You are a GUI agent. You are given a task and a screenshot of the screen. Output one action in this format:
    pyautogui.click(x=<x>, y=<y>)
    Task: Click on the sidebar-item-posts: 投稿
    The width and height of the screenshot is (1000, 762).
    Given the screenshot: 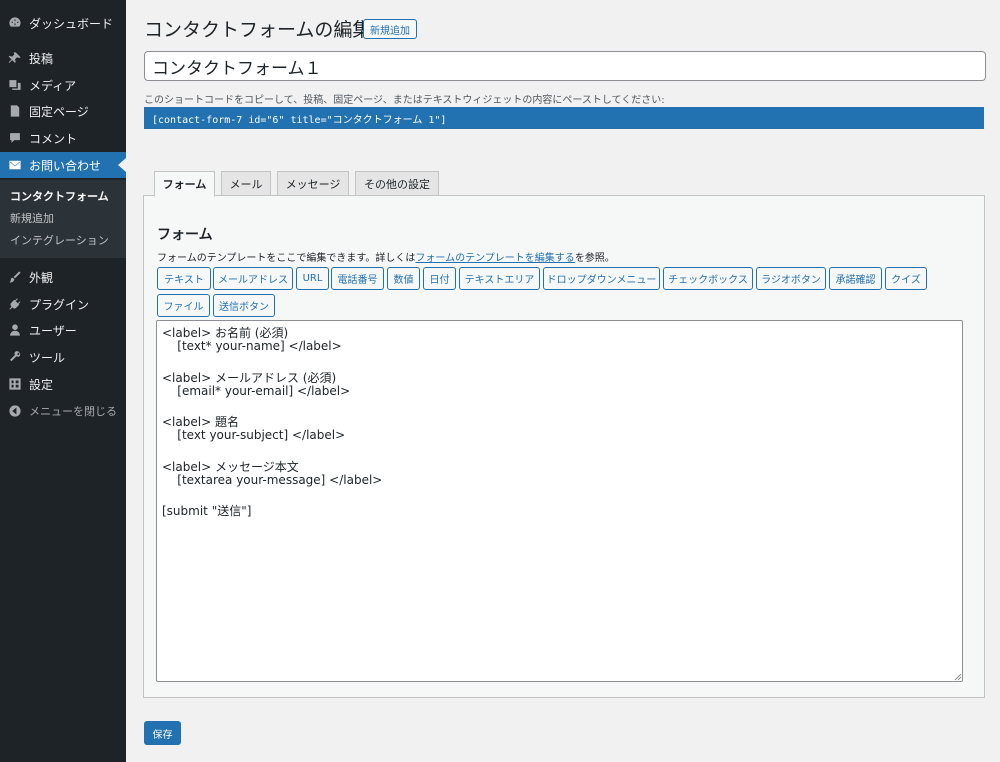 What is the action you would take?
    pyautogui.click(x=63, y=58)
    